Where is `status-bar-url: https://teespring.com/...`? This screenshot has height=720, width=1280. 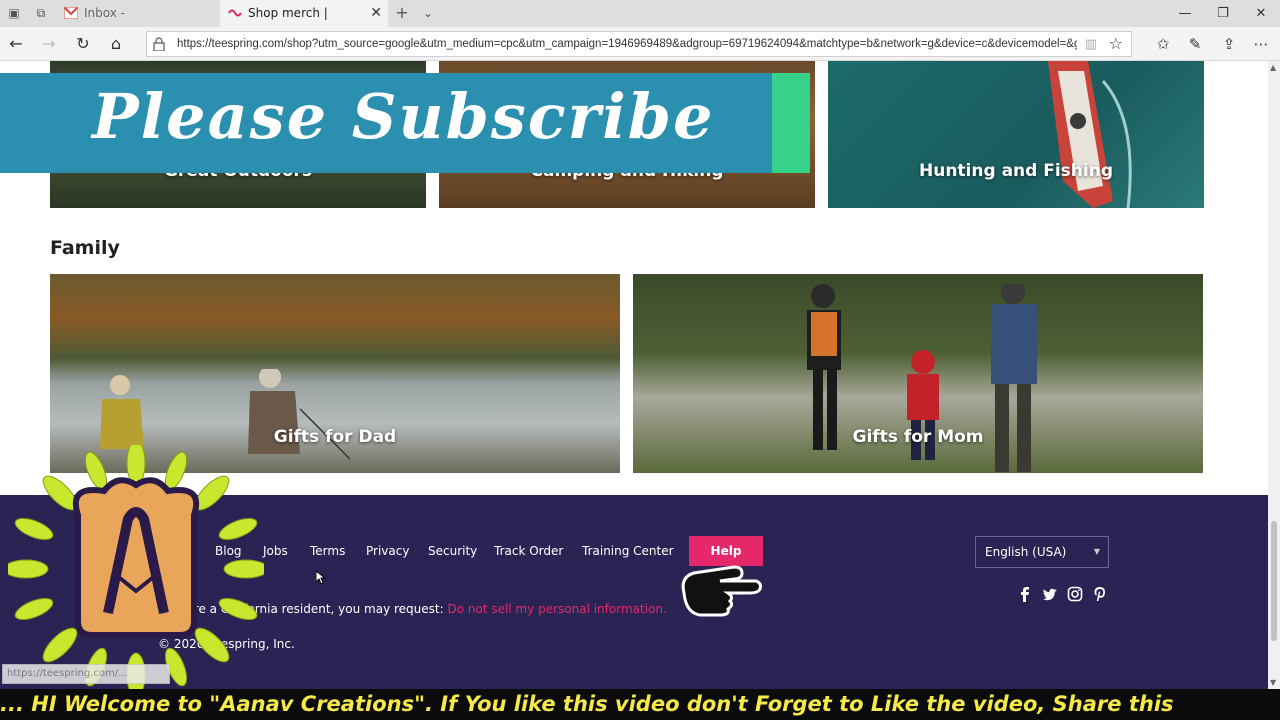
status-bar-url: https://teespring.com/... is located at coordinates (86, 674).